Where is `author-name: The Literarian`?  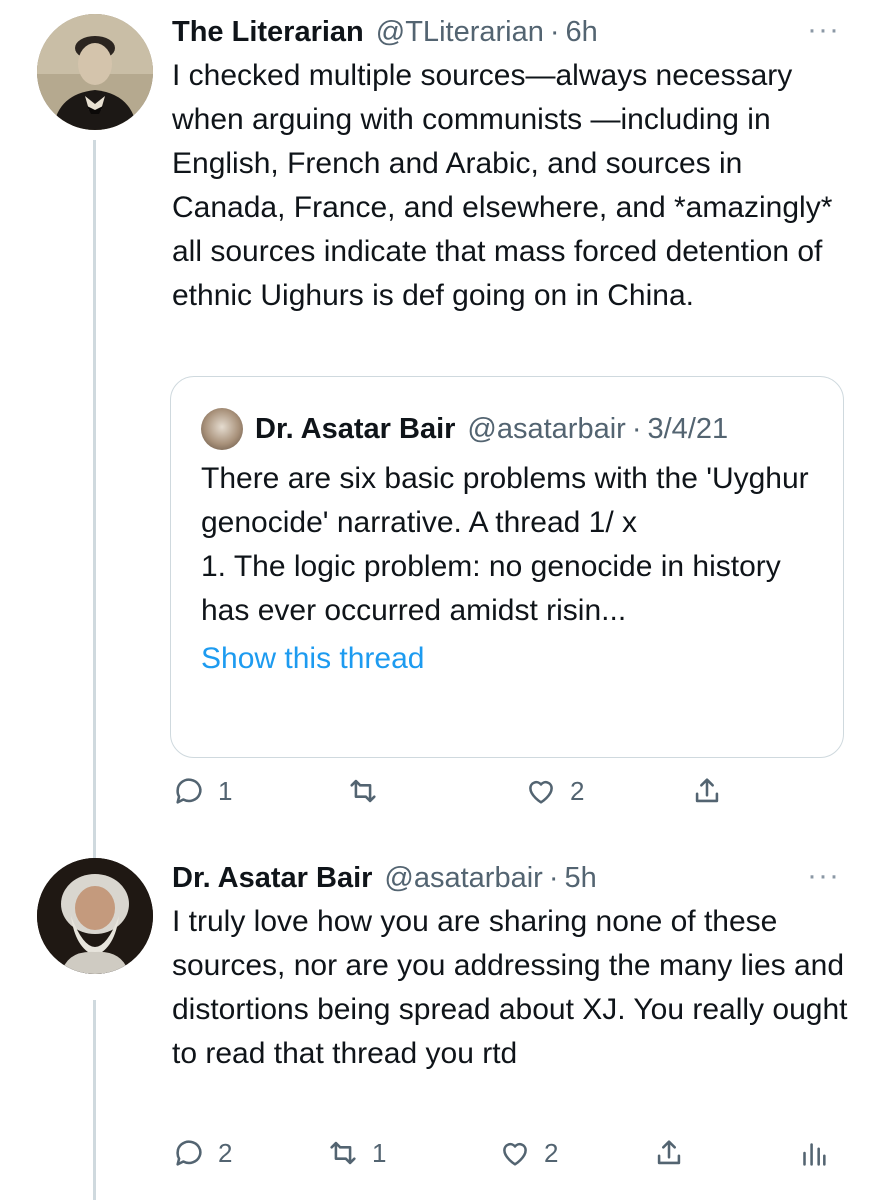
author-name: The Literarian is located at coordinates (268, 32).